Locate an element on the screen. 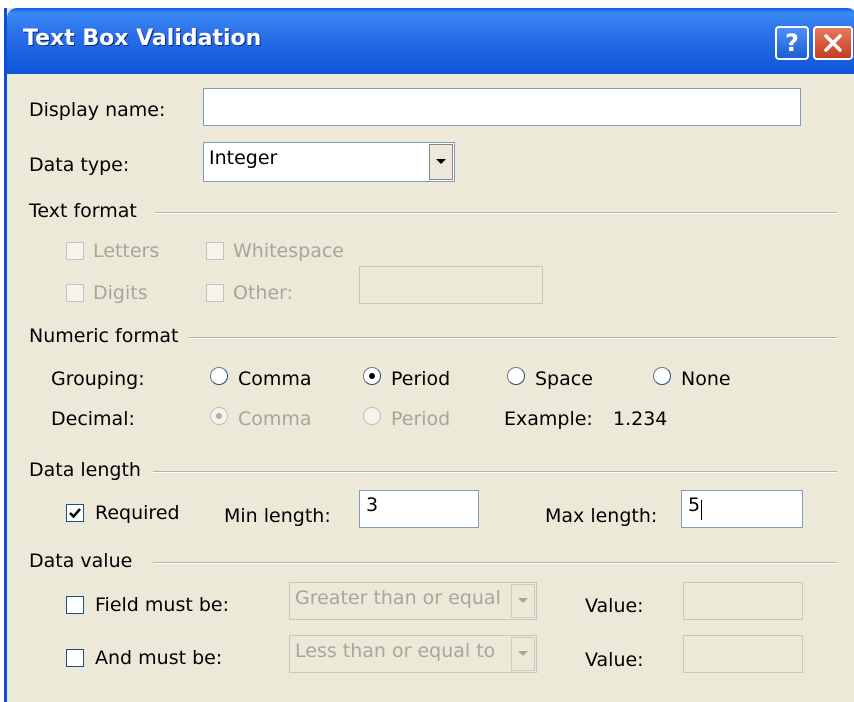  min-length-input: 3 is located at coordinates (419, 509).